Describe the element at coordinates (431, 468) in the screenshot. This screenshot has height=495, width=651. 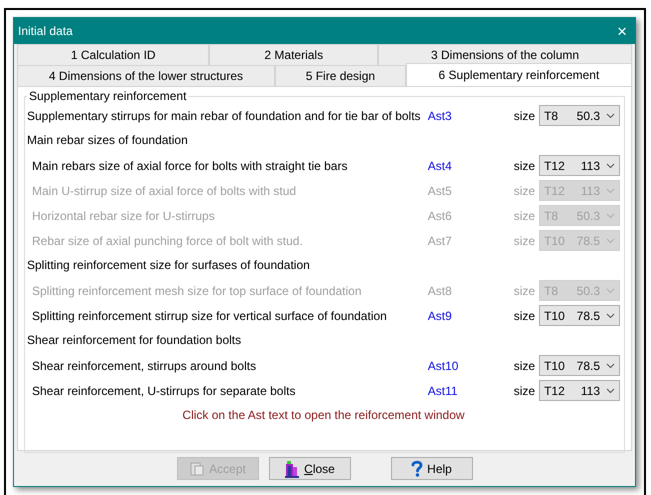
I see `help-button: Help` at that location.